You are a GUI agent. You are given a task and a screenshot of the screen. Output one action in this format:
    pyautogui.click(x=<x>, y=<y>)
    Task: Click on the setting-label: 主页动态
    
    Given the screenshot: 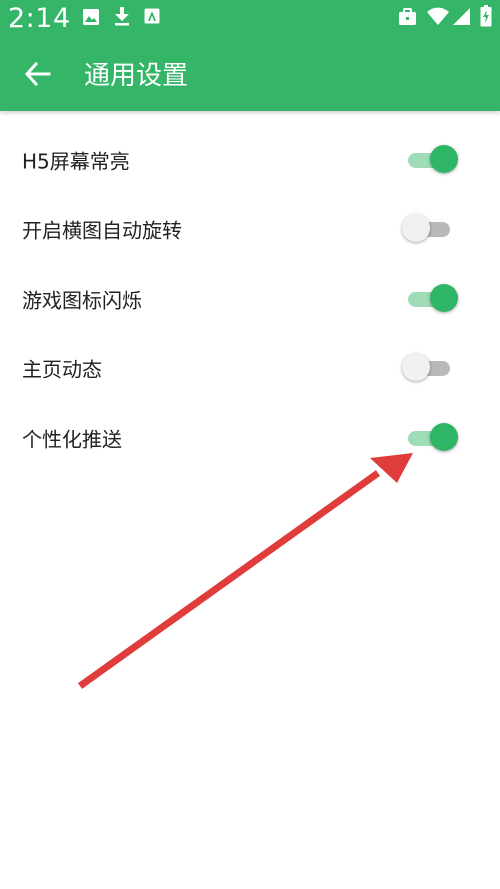 What is the action you would take?
    pyautogui.click(x=62, y=369)
    